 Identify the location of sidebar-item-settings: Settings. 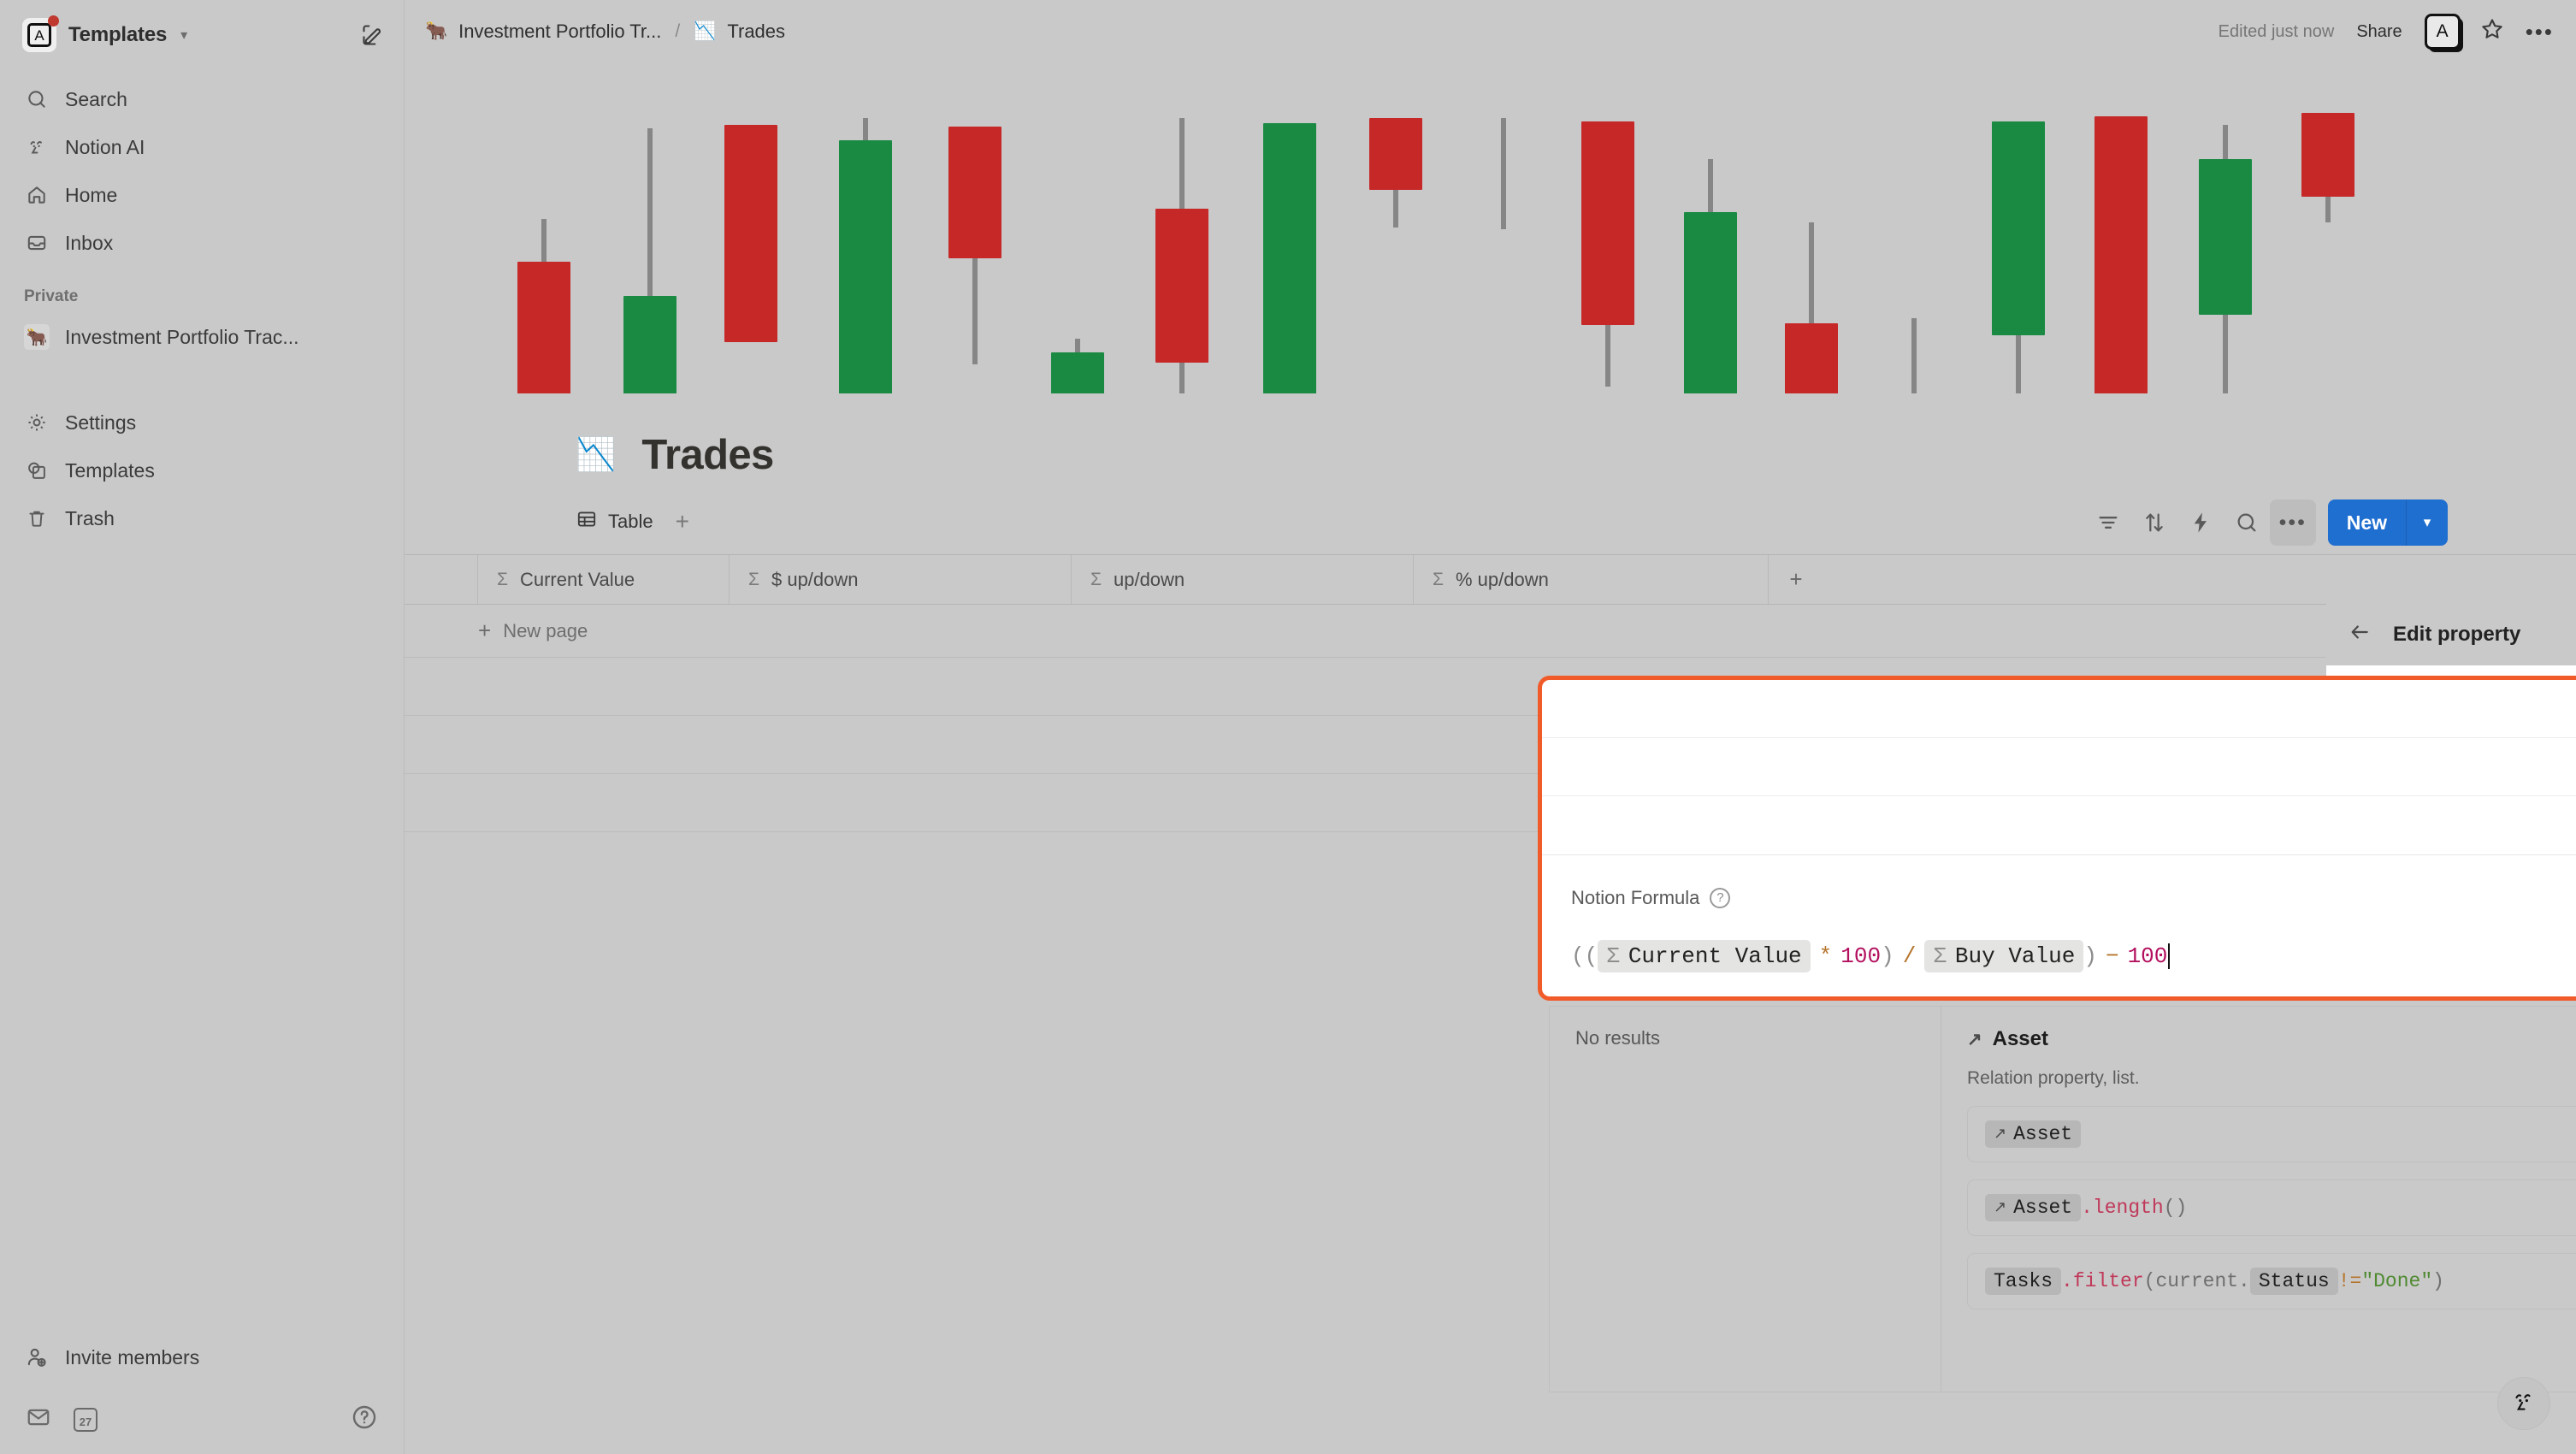
(202, 422).